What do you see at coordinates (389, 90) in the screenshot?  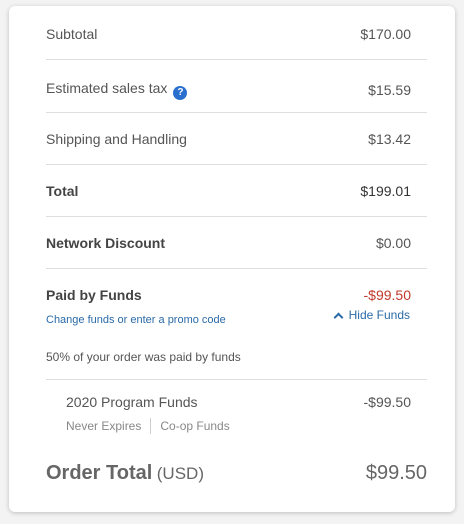 I see `tax-value: $15.59` at bounding box center [389, 90].